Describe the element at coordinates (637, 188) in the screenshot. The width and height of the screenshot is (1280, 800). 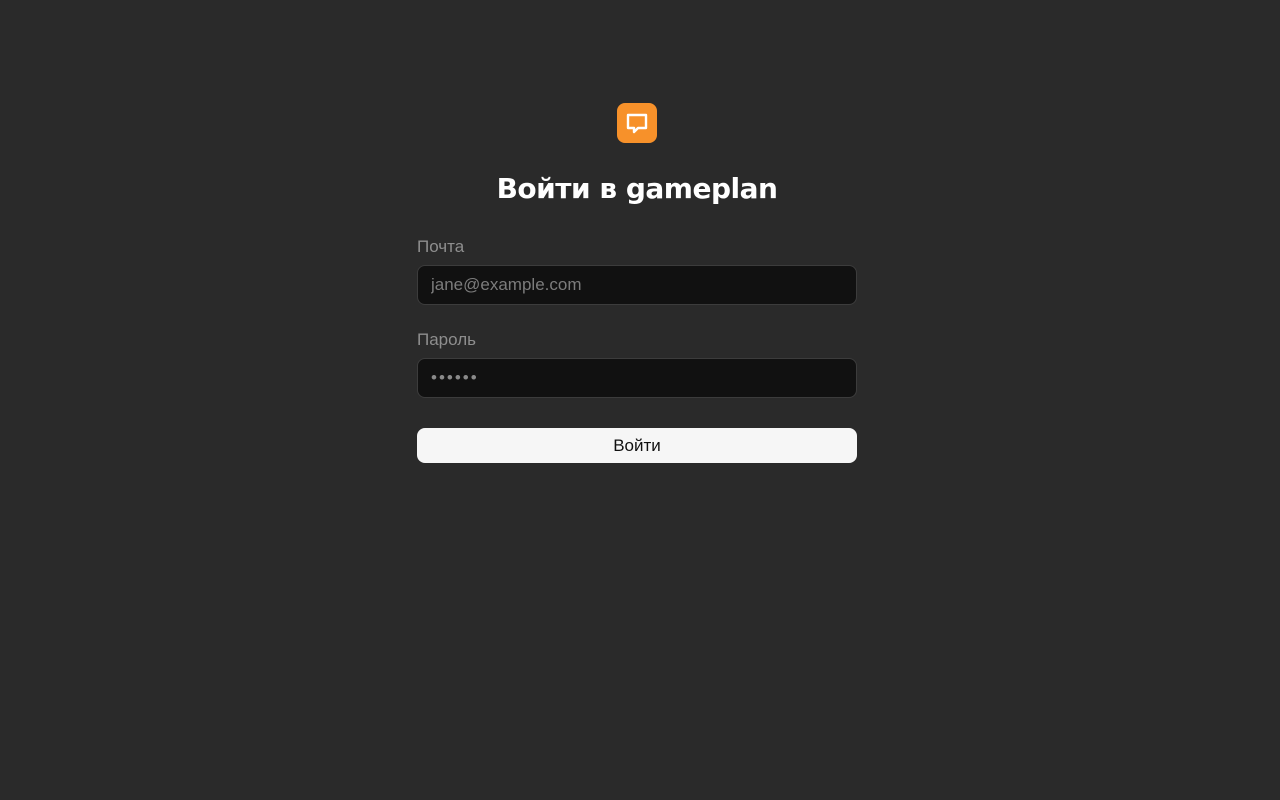
I see `page-title: Войти в gameplan` at that location.